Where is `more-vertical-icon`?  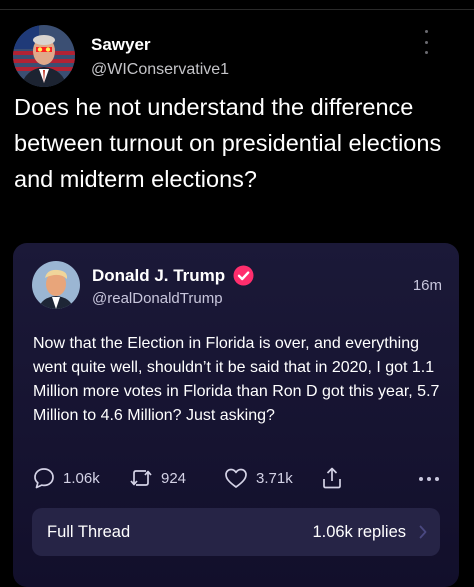
more-vertical-icon is located at coordinates (426, 42).